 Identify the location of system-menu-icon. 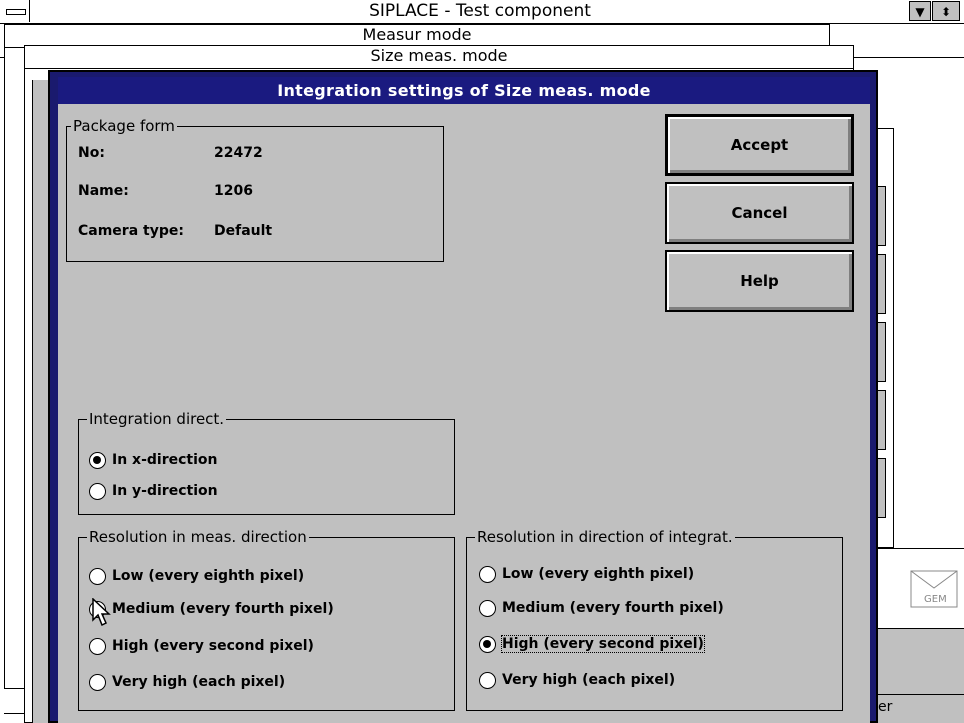
(16, 12).